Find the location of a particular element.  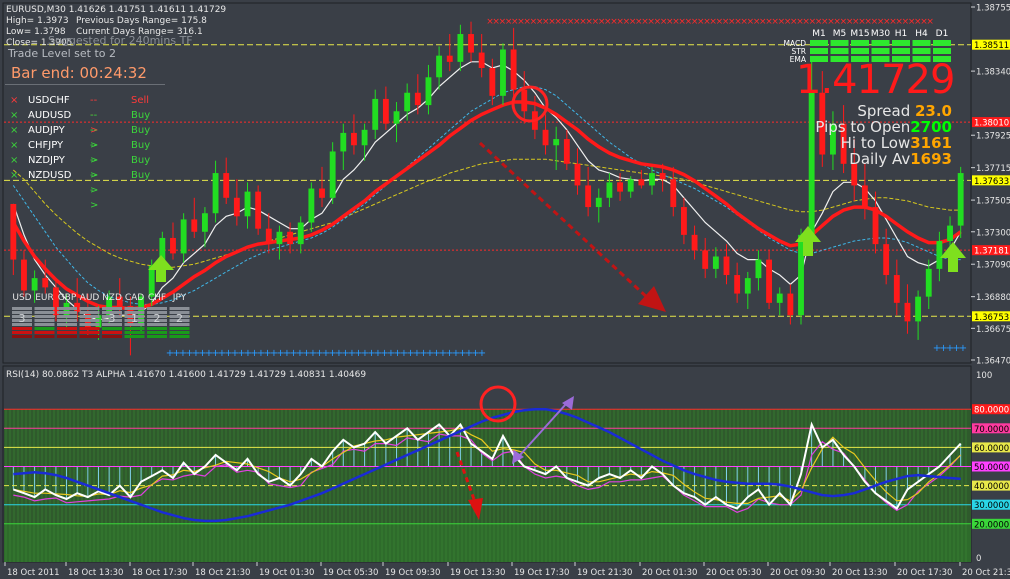

currency-label: JPY is located at coordinates (179, 298).